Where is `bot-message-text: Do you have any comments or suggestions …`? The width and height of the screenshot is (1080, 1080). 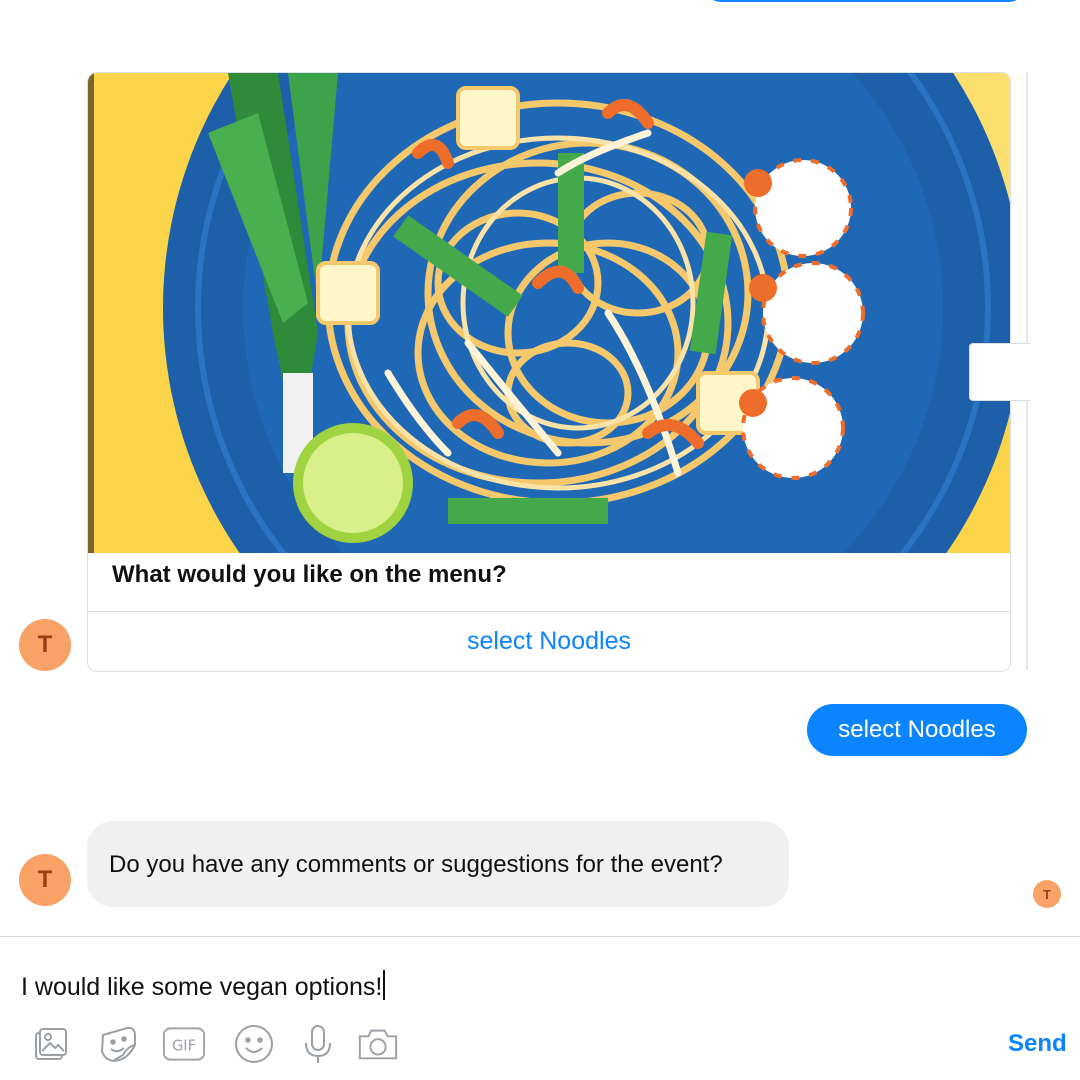
bot-message-text: Do you have any comments or suggestions … is located at coordinates (416, 864).